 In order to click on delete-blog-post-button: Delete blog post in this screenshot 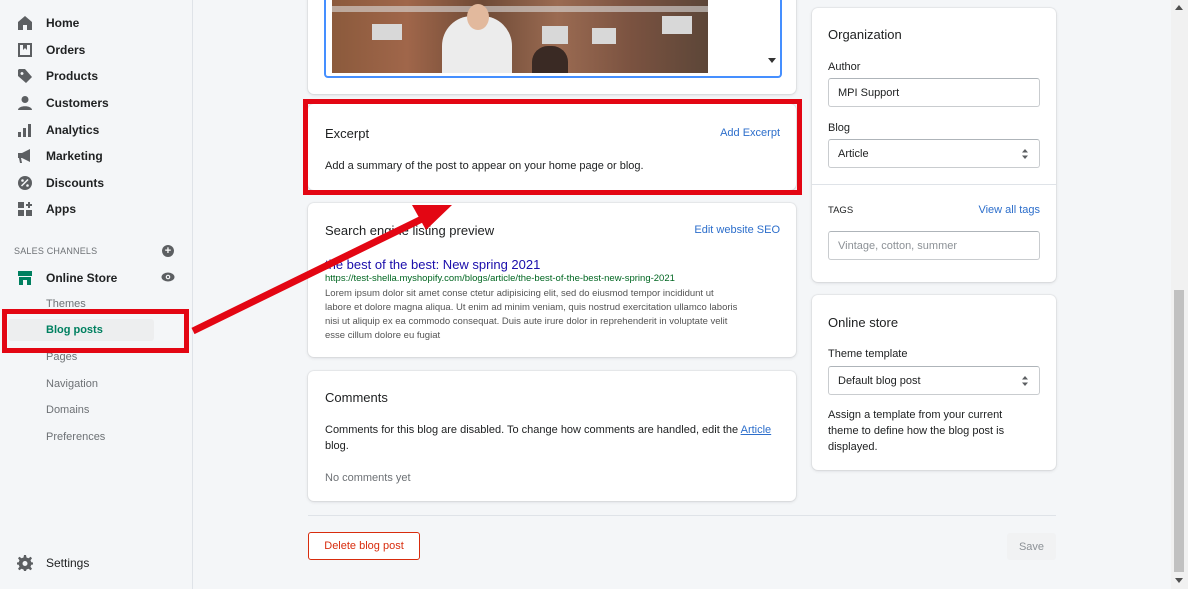, I will do `click(364, 546)`.